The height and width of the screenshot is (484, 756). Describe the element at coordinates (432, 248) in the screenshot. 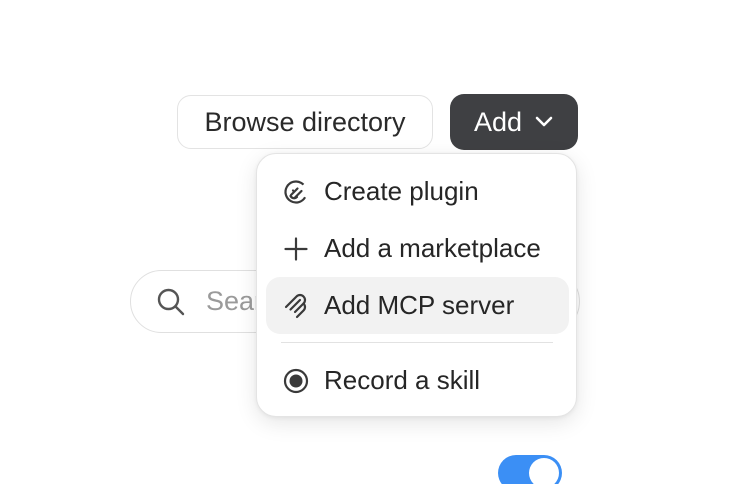

I see `menu-item-label: Add a marketplace` at that location.